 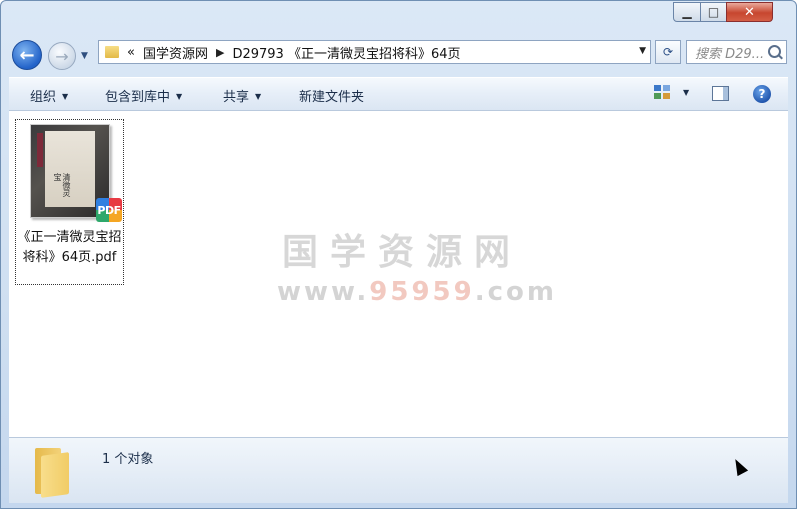 I want to click on help-icon: ?, so click(x=762, y=94).